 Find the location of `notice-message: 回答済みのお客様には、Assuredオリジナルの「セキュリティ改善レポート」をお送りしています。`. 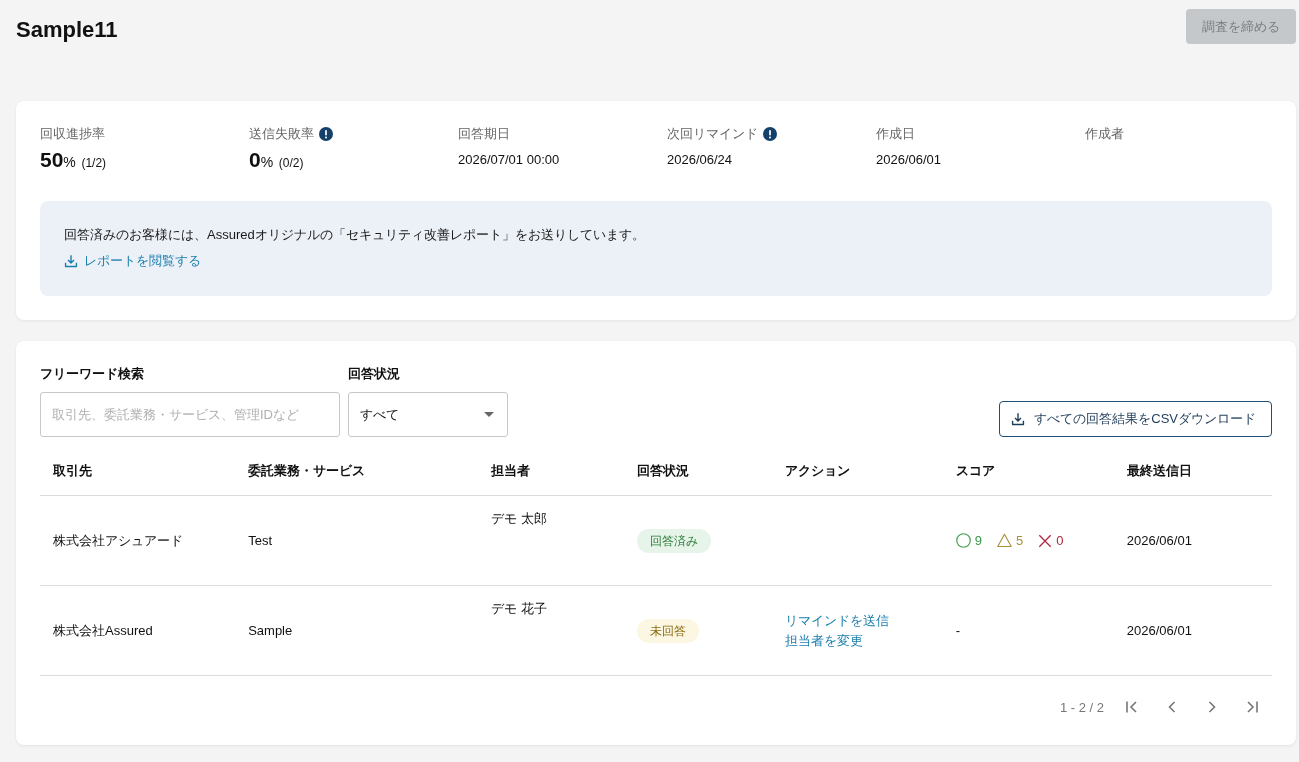

notice-message: 回答済みのお客様には、Assuredオリジナルの「セキュリティ改善レポート」をお送りしています。 is located at coordinates (355, 235).